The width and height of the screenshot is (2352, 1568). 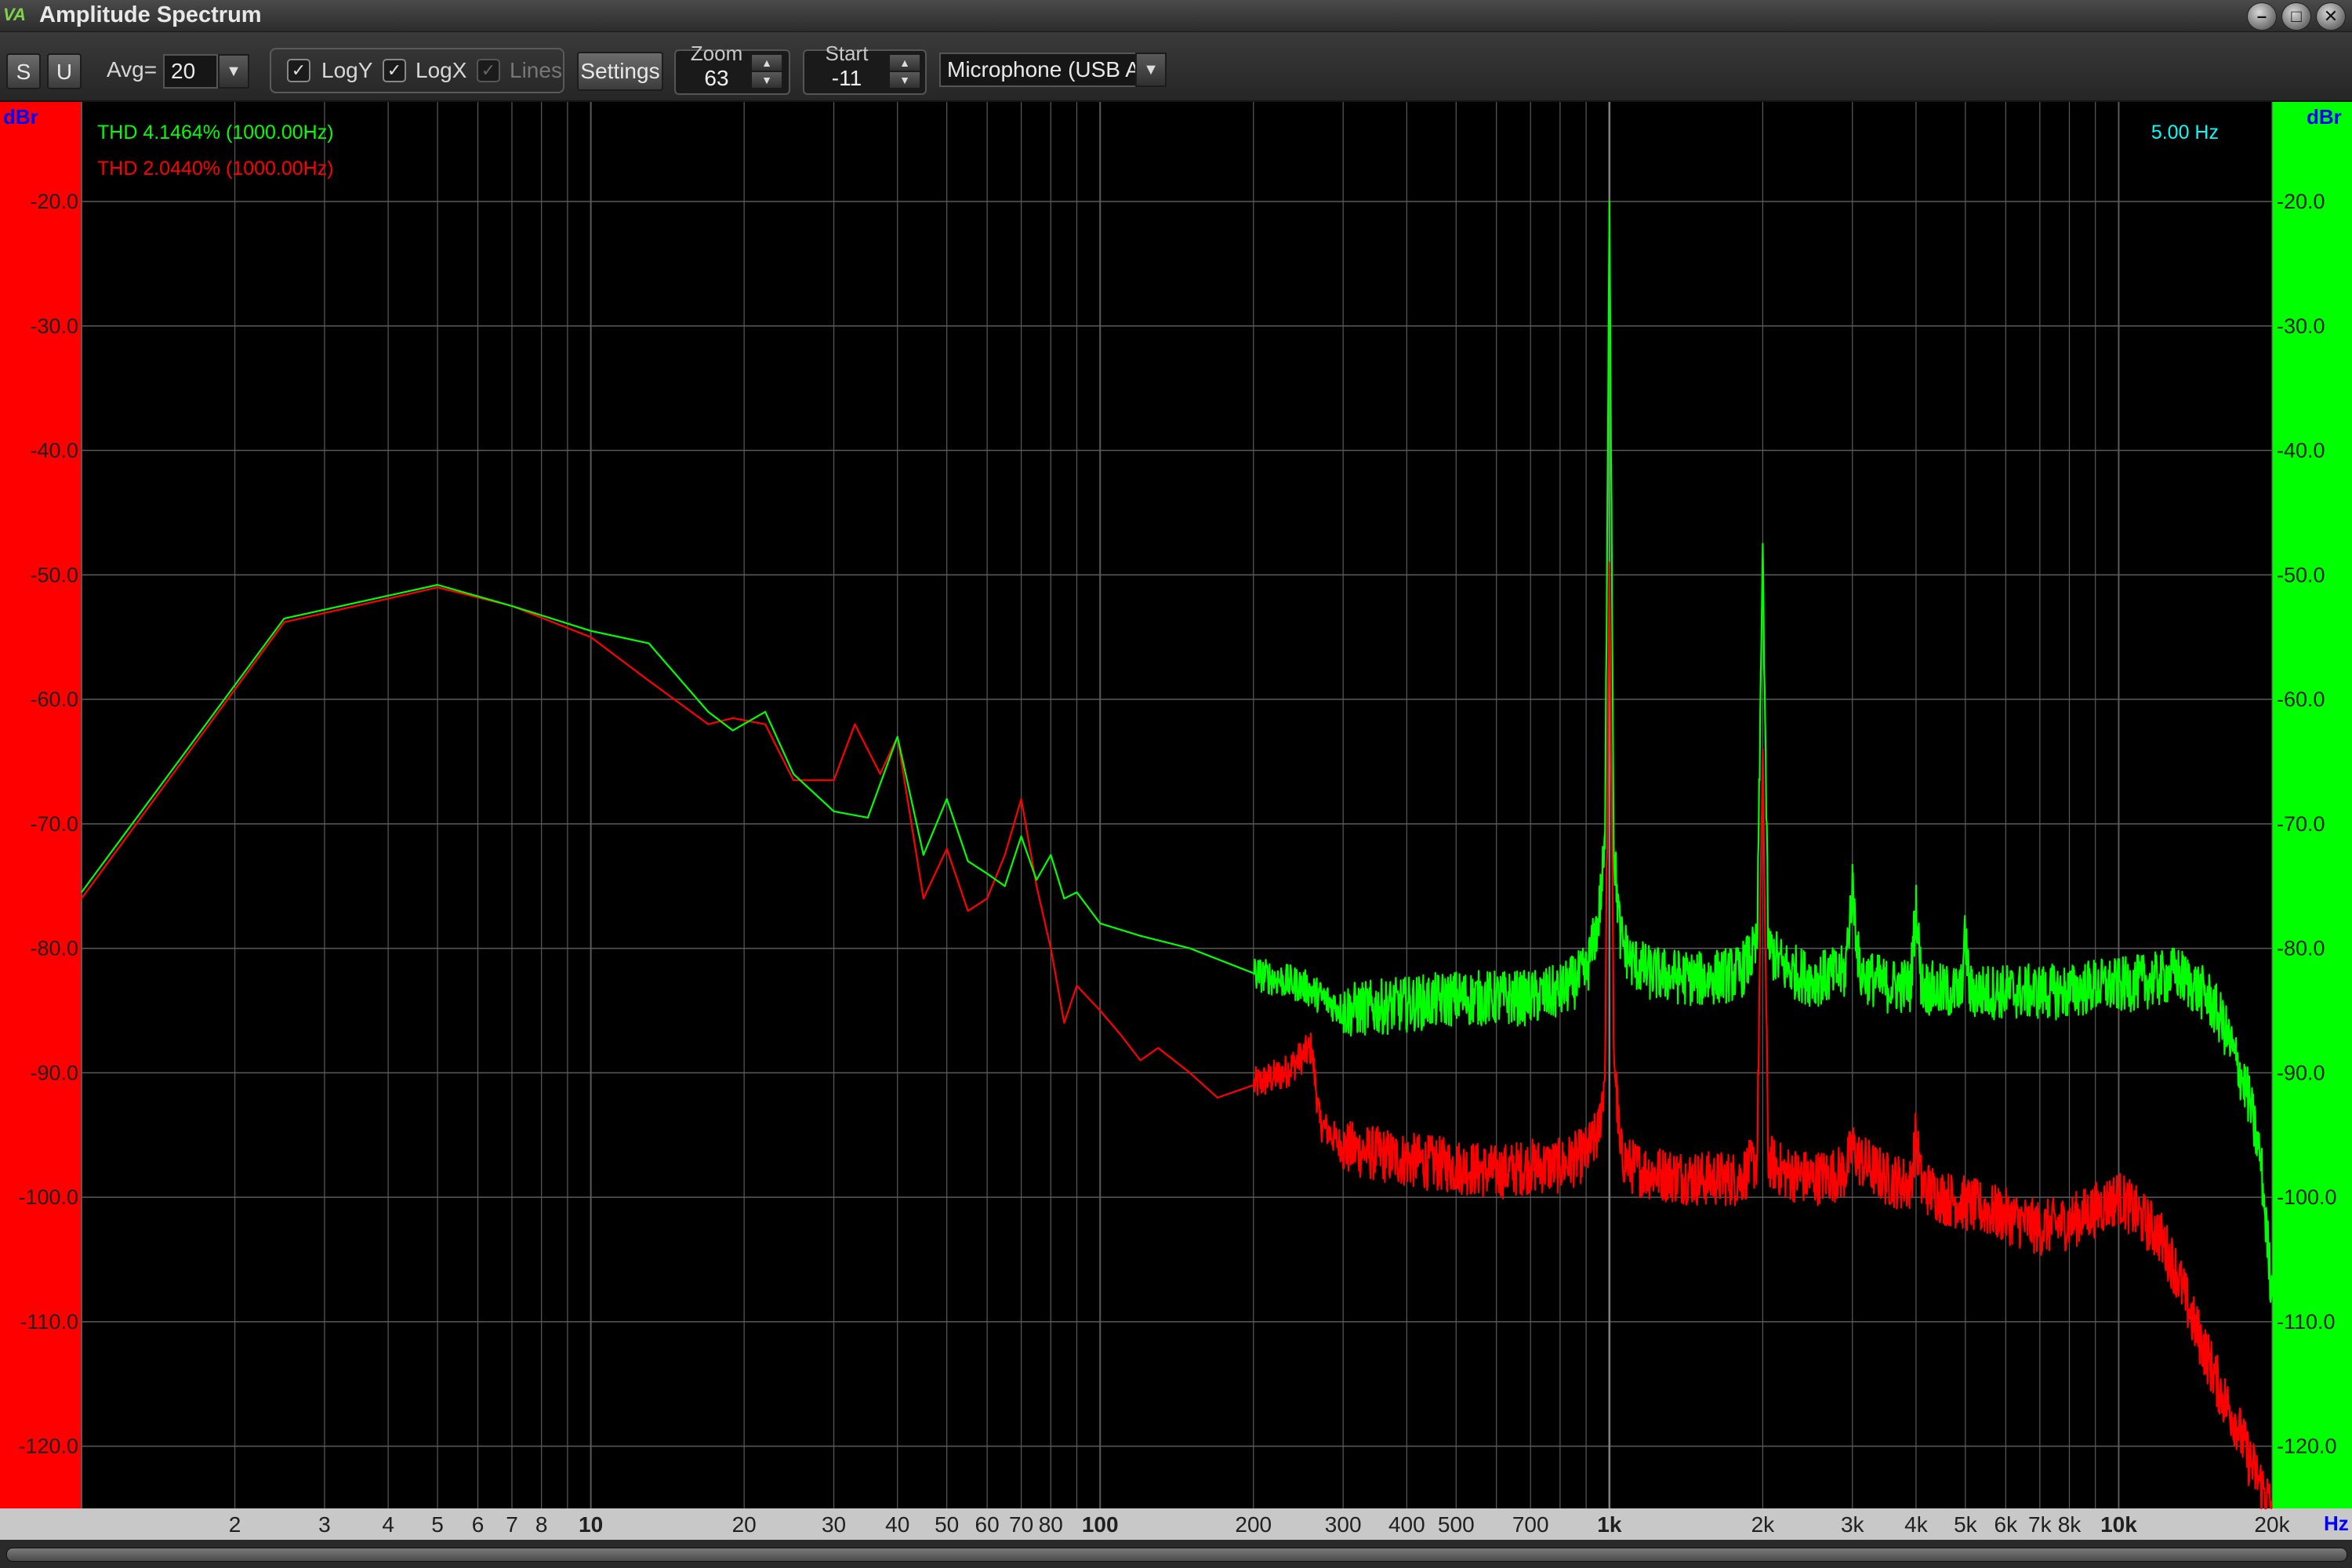 I want to click on x-unit-label: Hz, so click(x=2336, y=1523).